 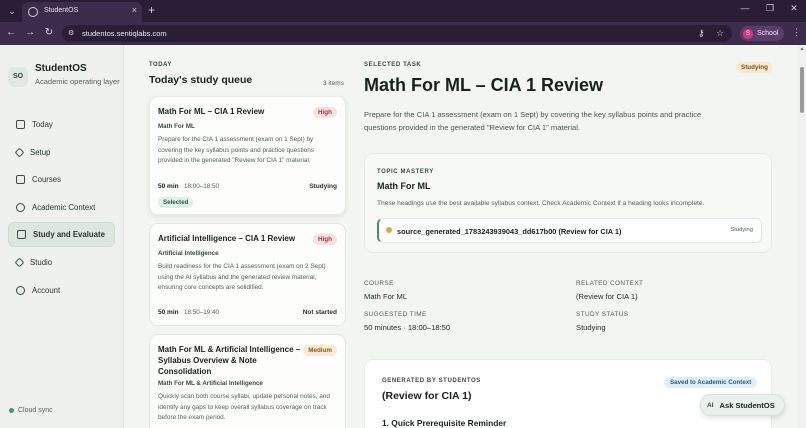 What do you see at coordinates (720, 33) in the screenshot?
I see `bookmark-star-icon: ☆` at bounding box center [720, 33].